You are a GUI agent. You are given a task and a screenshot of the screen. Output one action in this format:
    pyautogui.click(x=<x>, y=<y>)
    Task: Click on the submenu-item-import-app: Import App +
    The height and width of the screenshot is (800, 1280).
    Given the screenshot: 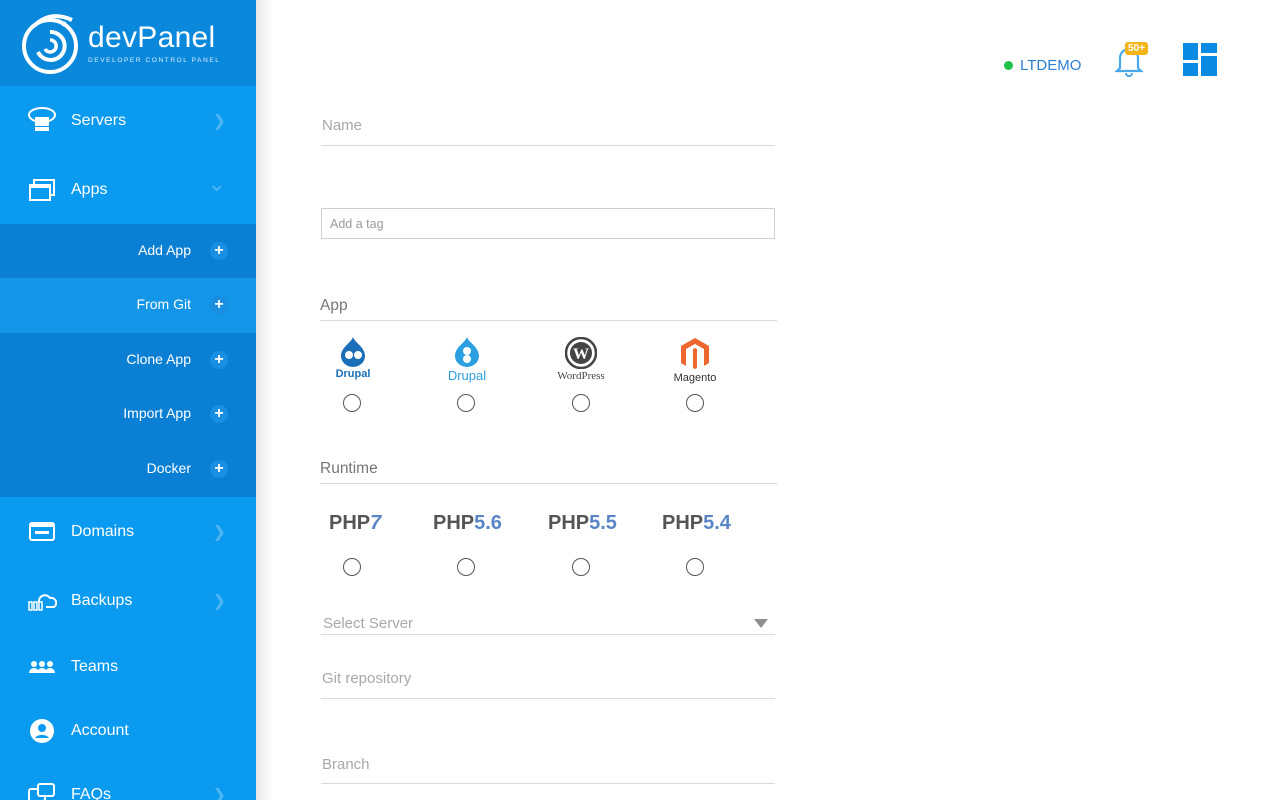 What is the action you would take?
    pyautogui.click(x=128, y=414)
    